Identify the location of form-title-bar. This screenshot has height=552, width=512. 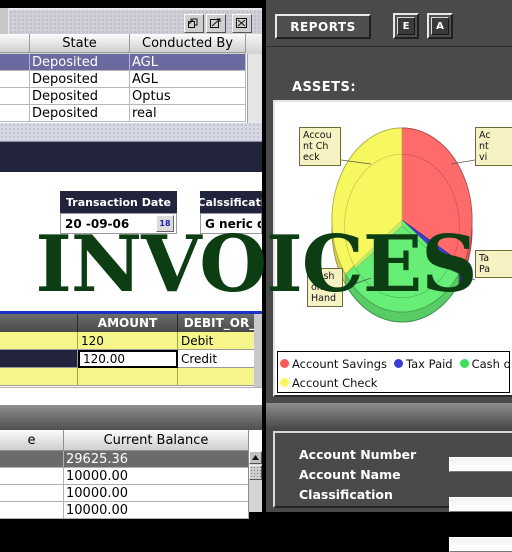
(131, 132).